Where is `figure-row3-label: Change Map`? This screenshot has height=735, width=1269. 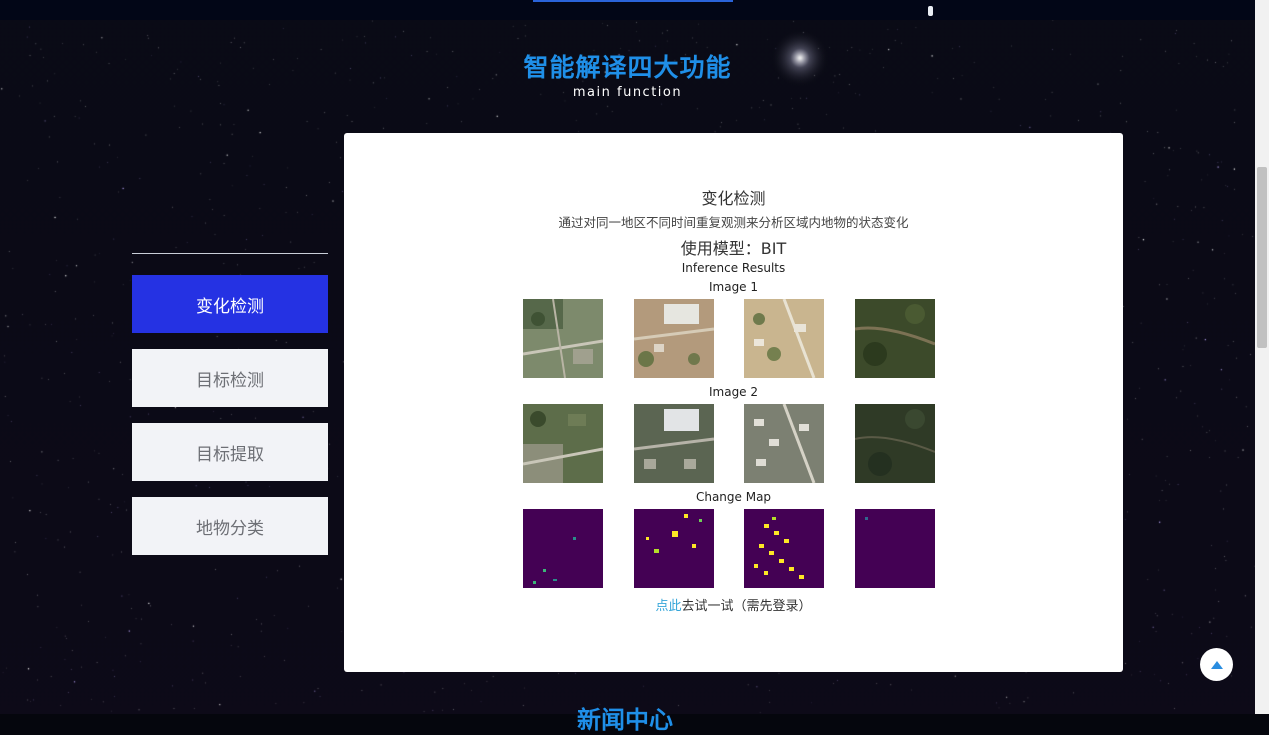 figure-row3-label: Change Map is located at coordinates (733, 497).